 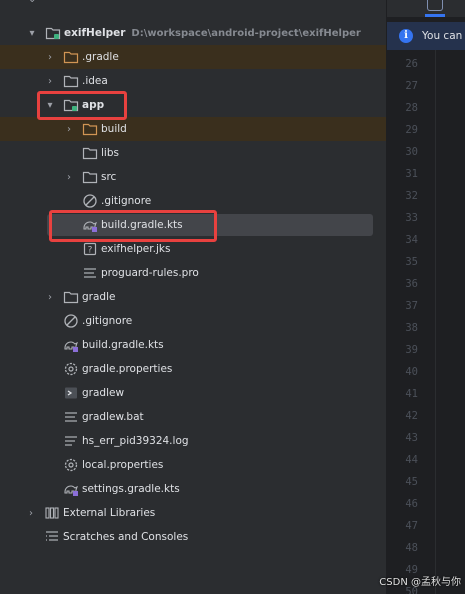 What do you see at coordinates (126, 537) in the screenshot?
I see `tree-item-label: Scratches and Consoles` at bounding box center [126, 537].